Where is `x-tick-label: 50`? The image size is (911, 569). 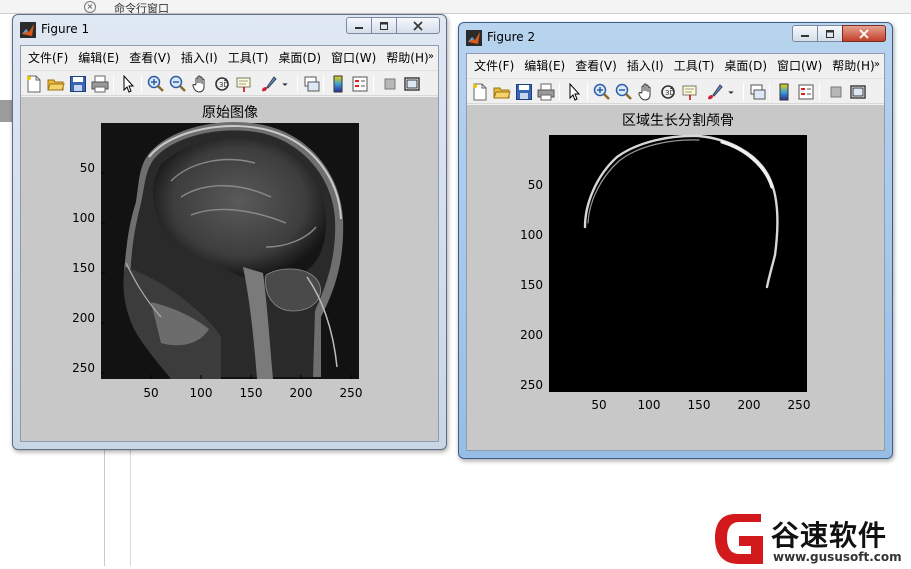
x-tick-label: 50 is located at coordinates (598, 405).